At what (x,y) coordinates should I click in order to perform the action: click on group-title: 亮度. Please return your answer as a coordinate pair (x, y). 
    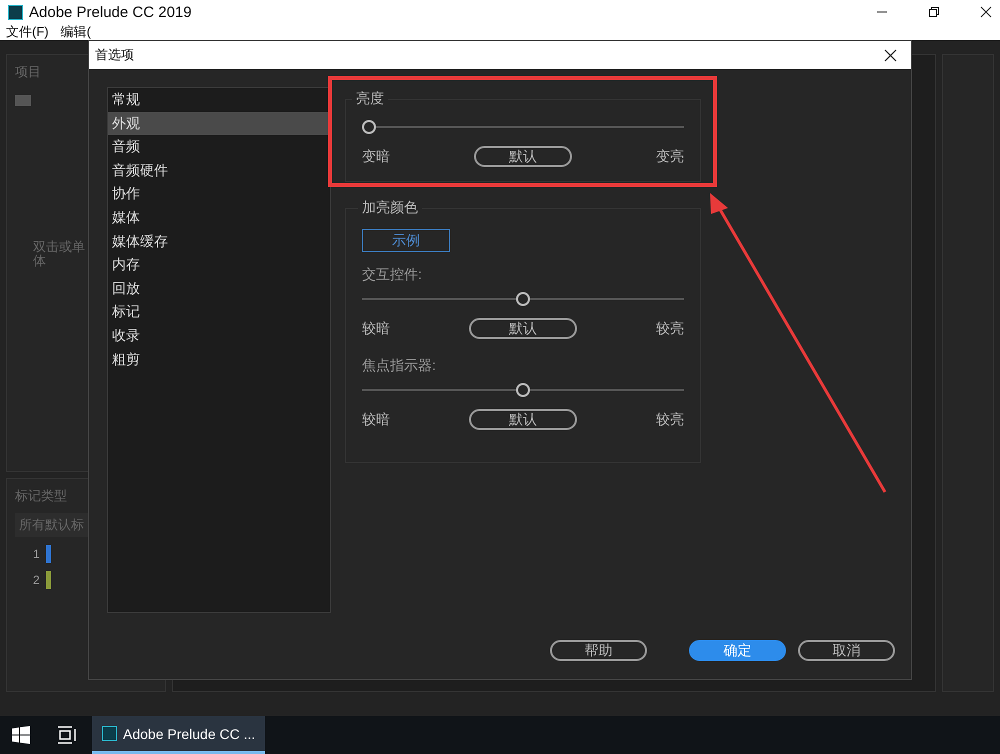
    Looking at the image, I should click on (370, 99).